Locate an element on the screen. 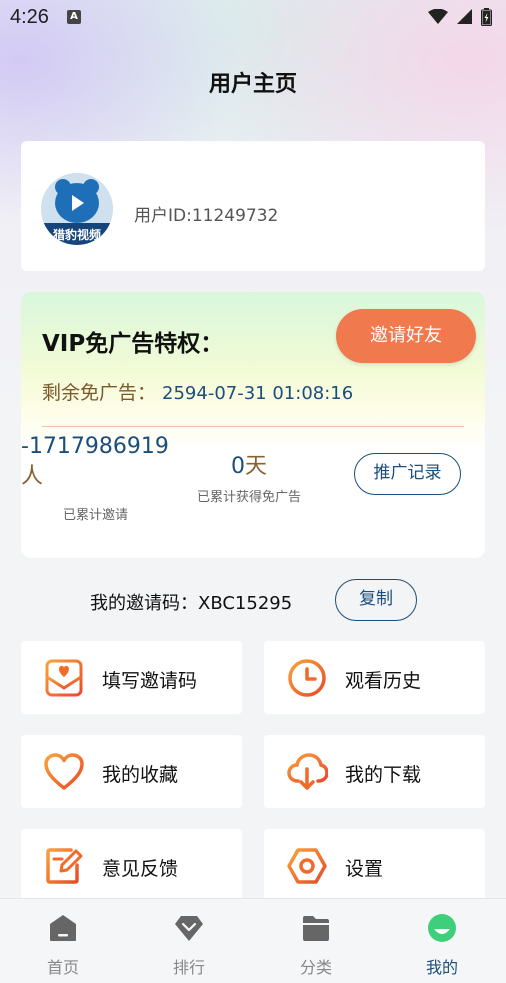  copy-button: 复制 is located at coordinates (376, 600).